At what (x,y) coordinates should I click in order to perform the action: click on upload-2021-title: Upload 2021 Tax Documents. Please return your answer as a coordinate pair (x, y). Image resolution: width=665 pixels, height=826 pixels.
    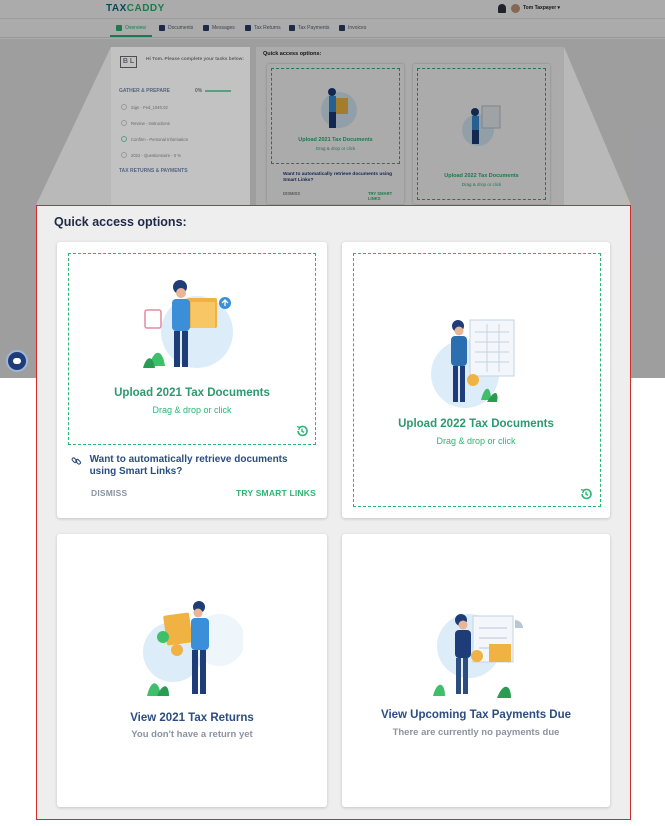
    Looking at the image, I should click on (192, 393).